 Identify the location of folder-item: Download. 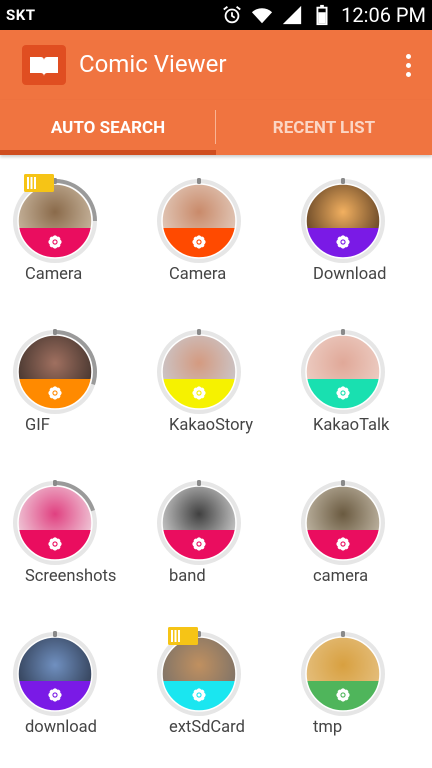
(360, 227).